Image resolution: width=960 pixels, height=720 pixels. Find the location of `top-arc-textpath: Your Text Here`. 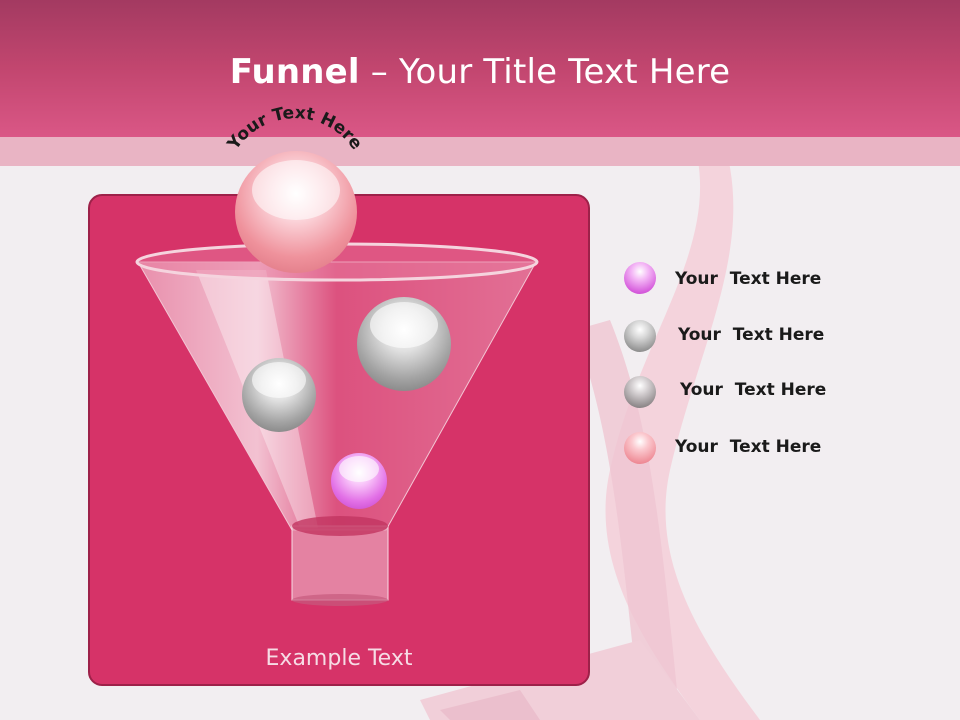

top-arc-textpath: Your Text Here is located at coordinates (294, 128).